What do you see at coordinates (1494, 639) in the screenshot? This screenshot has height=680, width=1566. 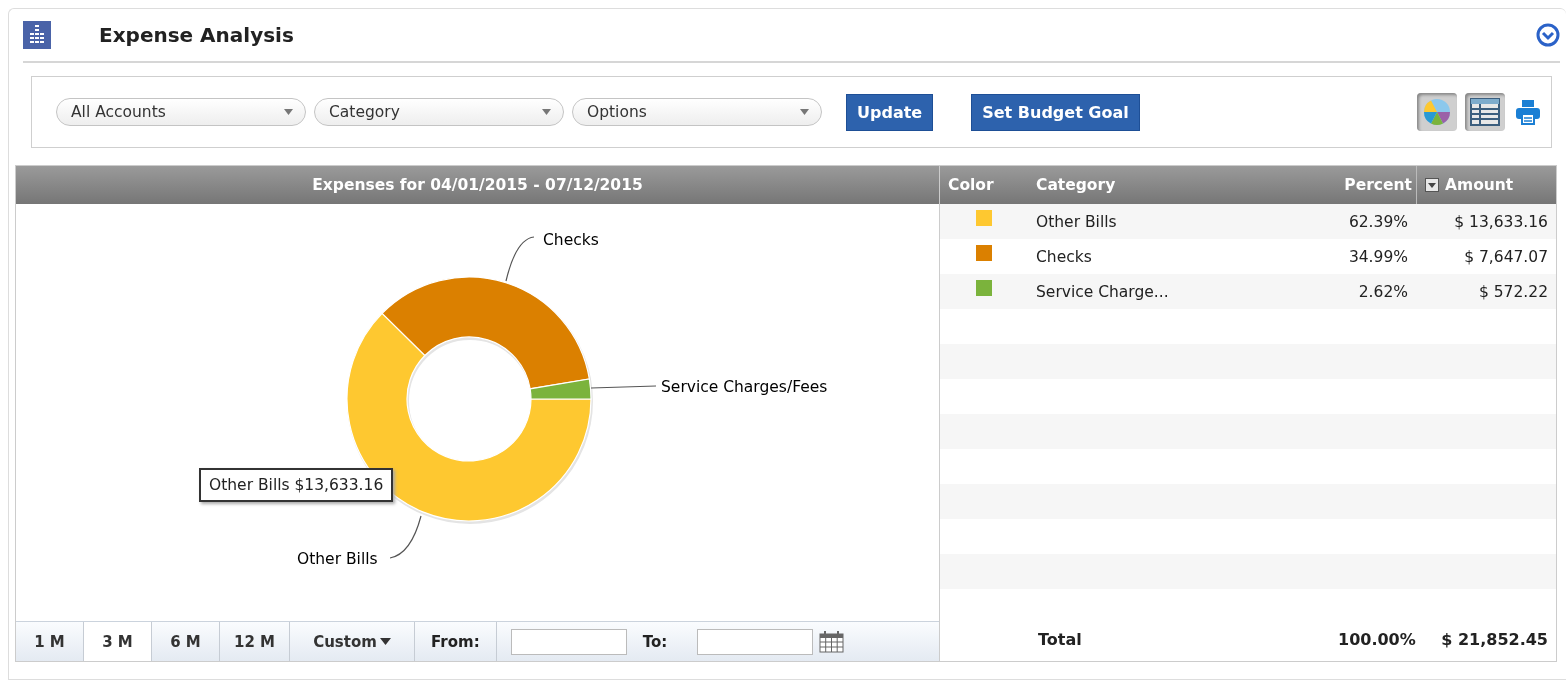 I see `total-amount: $ 21,852.45` at bounding box center [1494, 639].